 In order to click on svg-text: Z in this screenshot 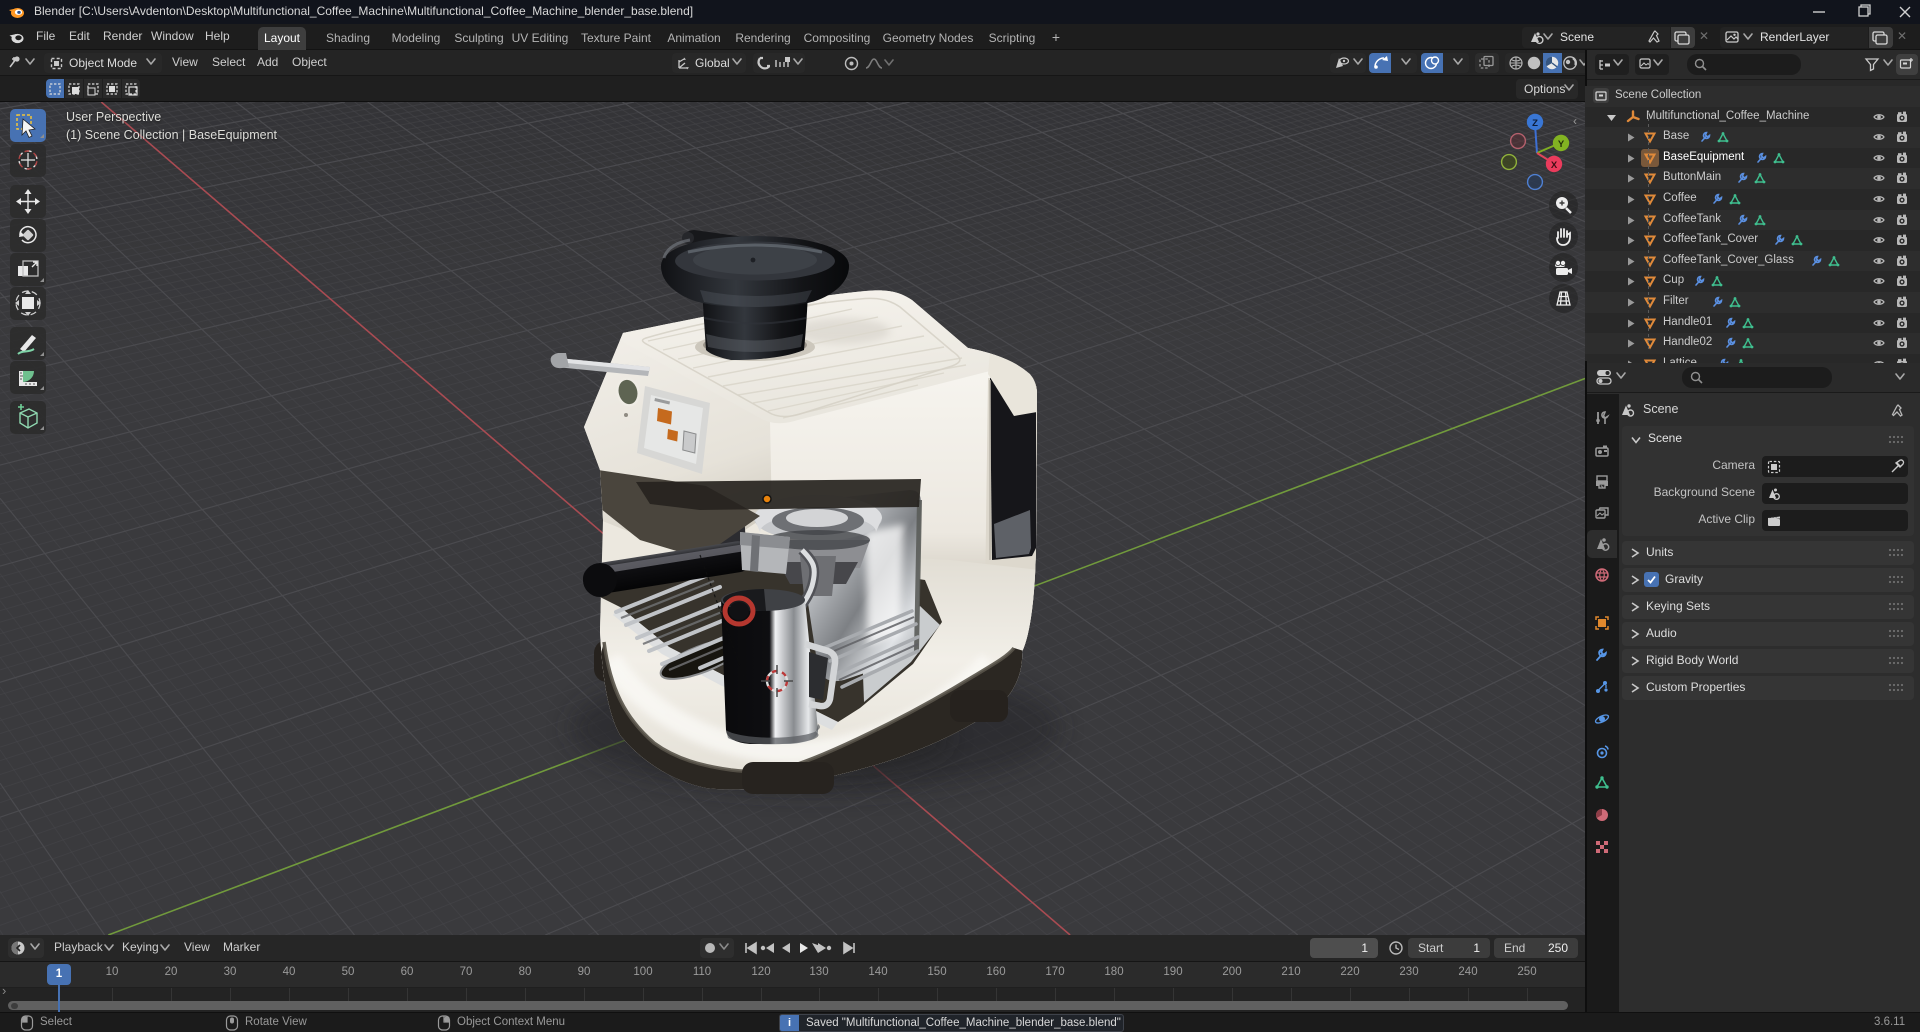, I will do `click(1535, 123)`.